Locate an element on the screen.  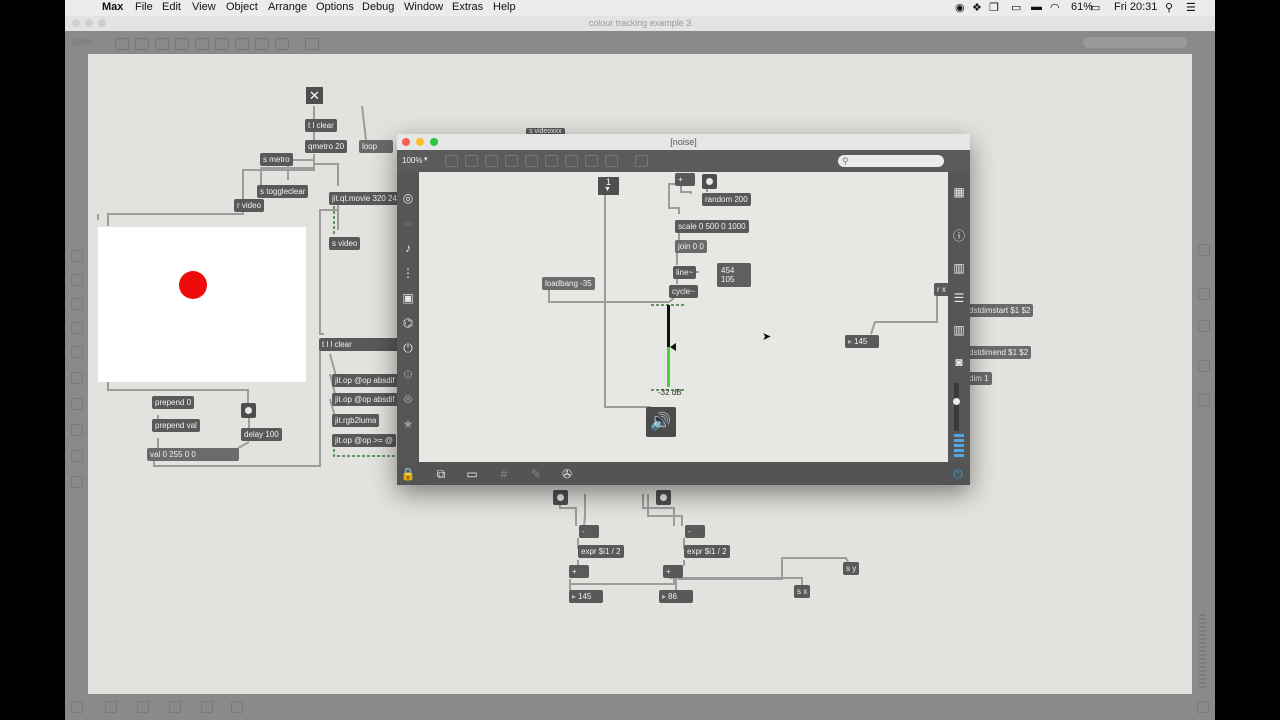
object-minus-1: - is located at coordinates (589, 531).